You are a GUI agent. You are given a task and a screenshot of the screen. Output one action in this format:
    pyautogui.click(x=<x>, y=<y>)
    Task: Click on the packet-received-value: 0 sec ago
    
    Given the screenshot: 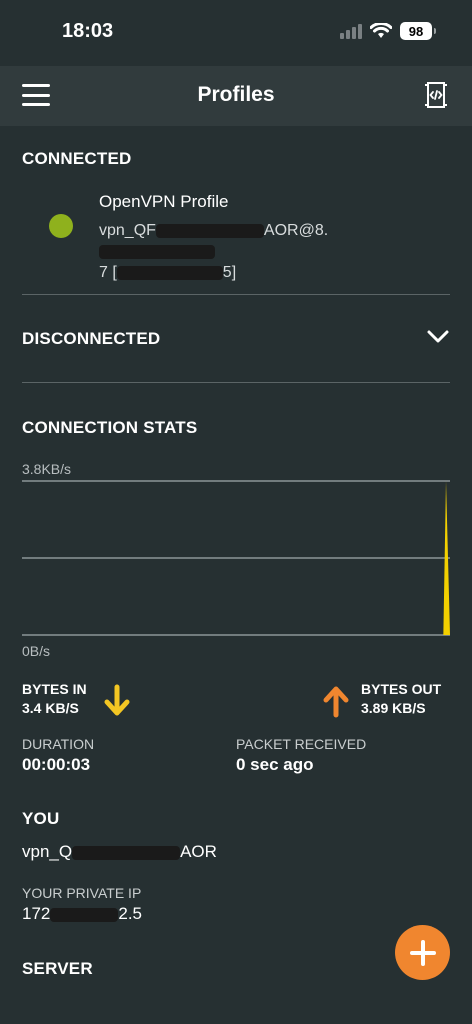 What is the action you would take?
    pyautogui.click(x=275, y=764)
    